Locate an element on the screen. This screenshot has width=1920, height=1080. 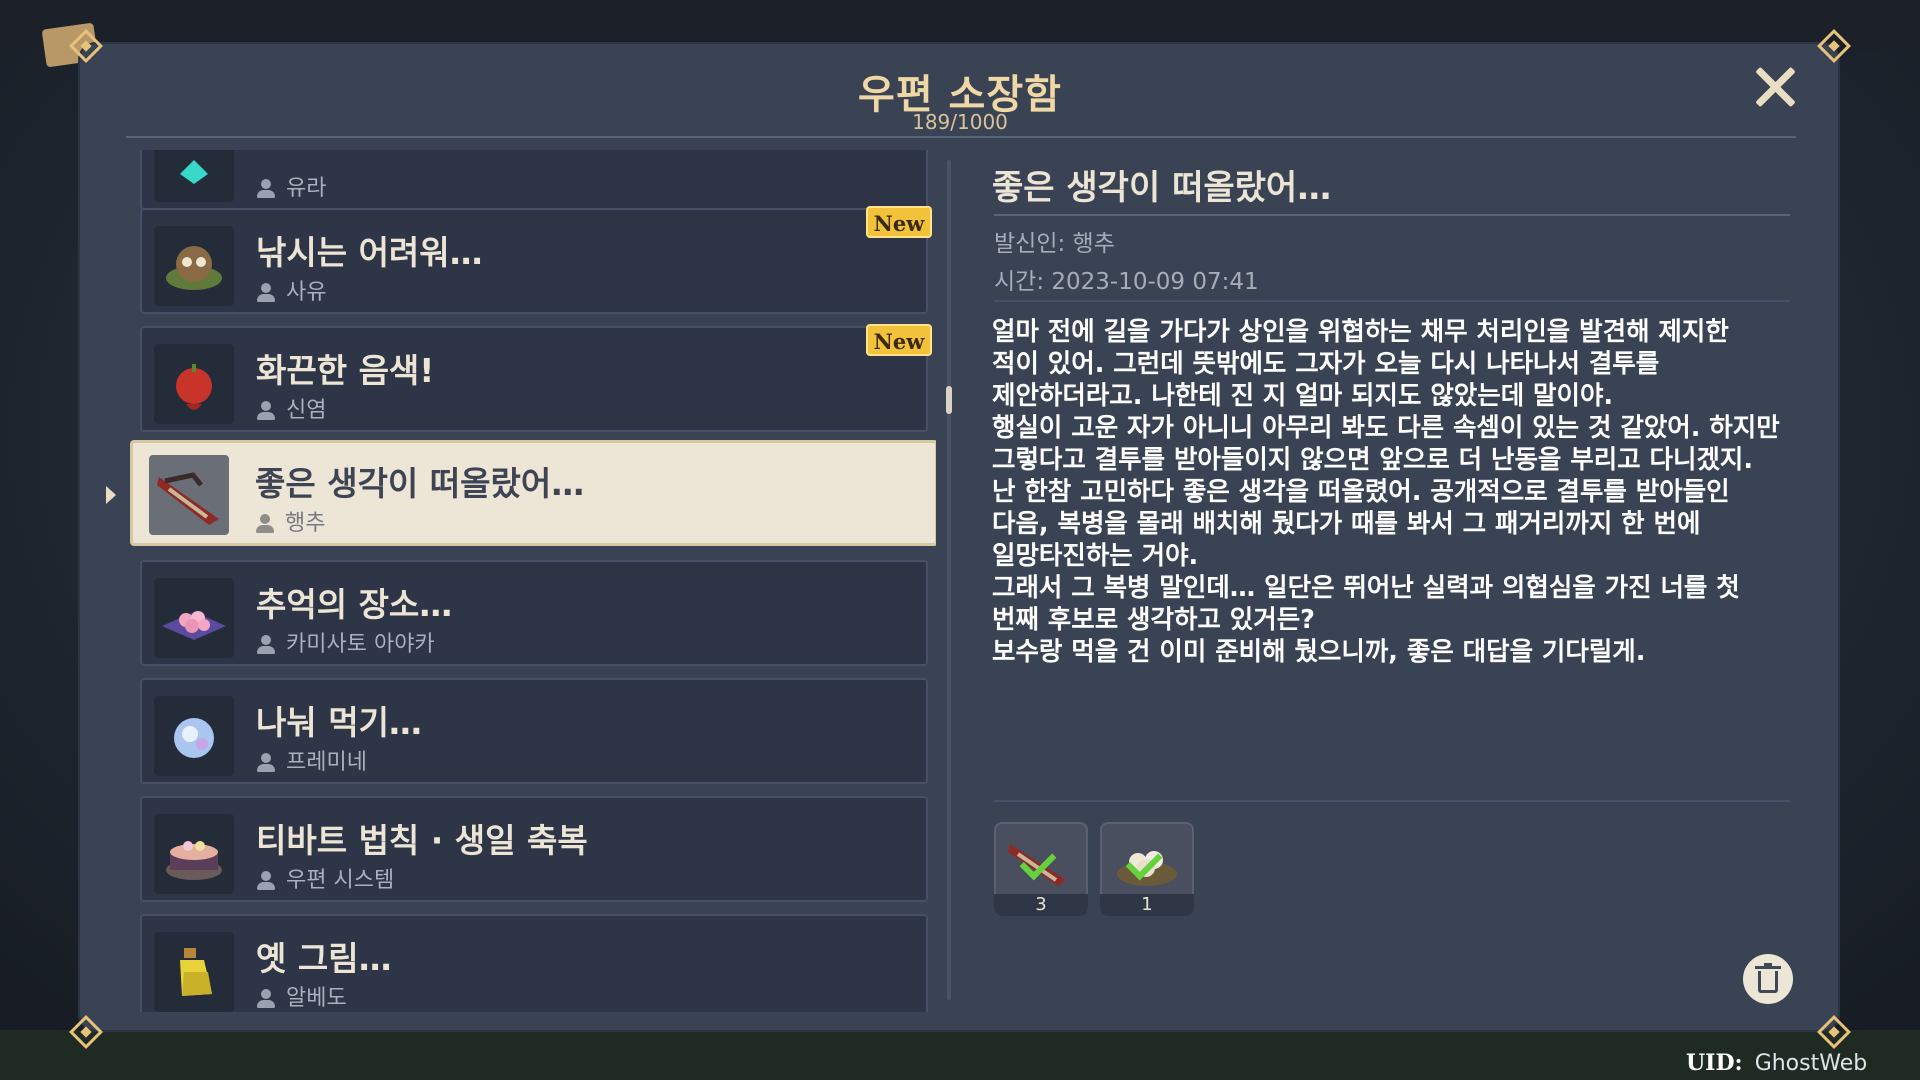
mail-body-line: 적이 있어. 그런데 뜻밖에도 그자가 오늘 다시 나타나서 결투를 is located at coordinates (1326, 364).